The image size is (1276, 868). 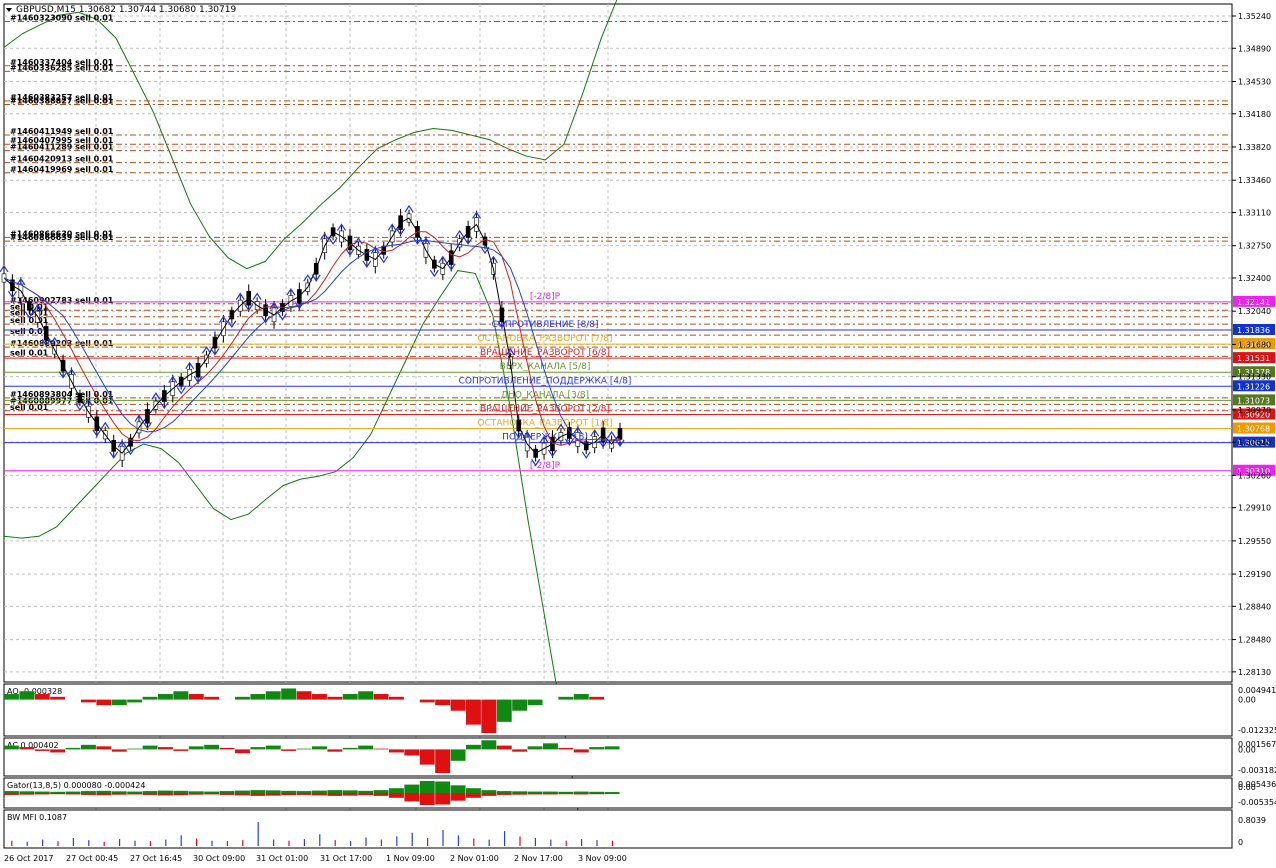 What do you see at coordinates (1252, 820) in the screenshot?
I see `indicator-tick-label: 0.8039` at bounding box center [1252, 820].